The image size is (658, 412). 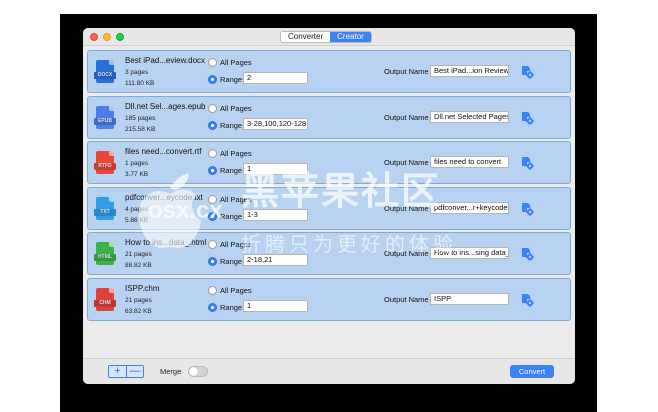 I want to click on file-type-tag: EPUB, so click(x=105, y=121).